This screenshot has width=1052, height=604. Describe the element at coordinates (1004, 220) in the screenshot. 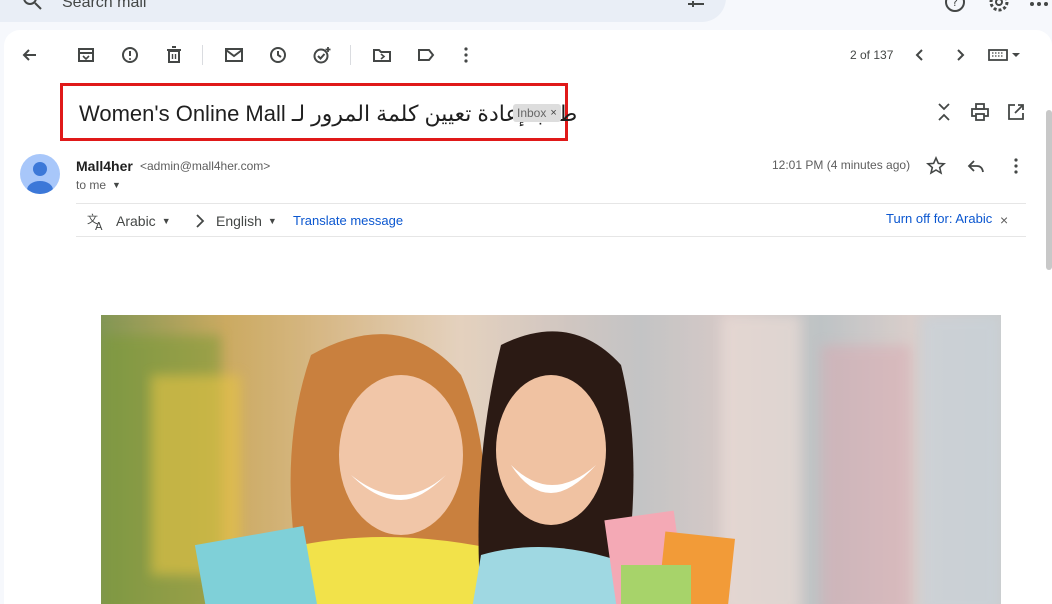

I see `close-translate-bar-icon: ×` at that location.